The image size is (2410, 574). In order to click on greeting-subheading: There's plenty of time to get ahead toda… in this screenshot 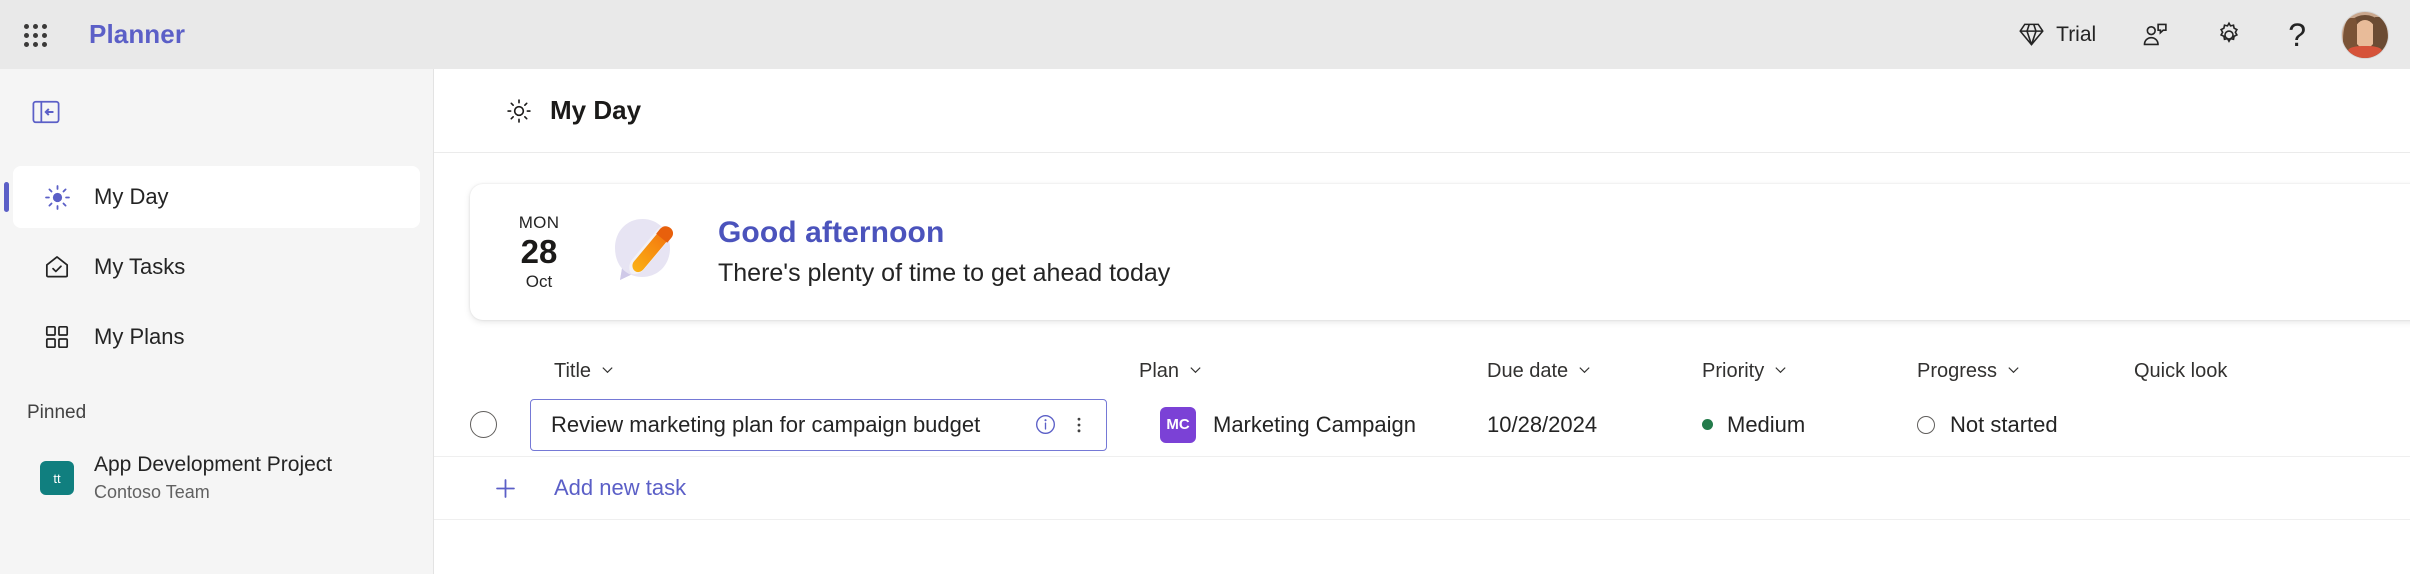, I will do `click(944, 273)`.